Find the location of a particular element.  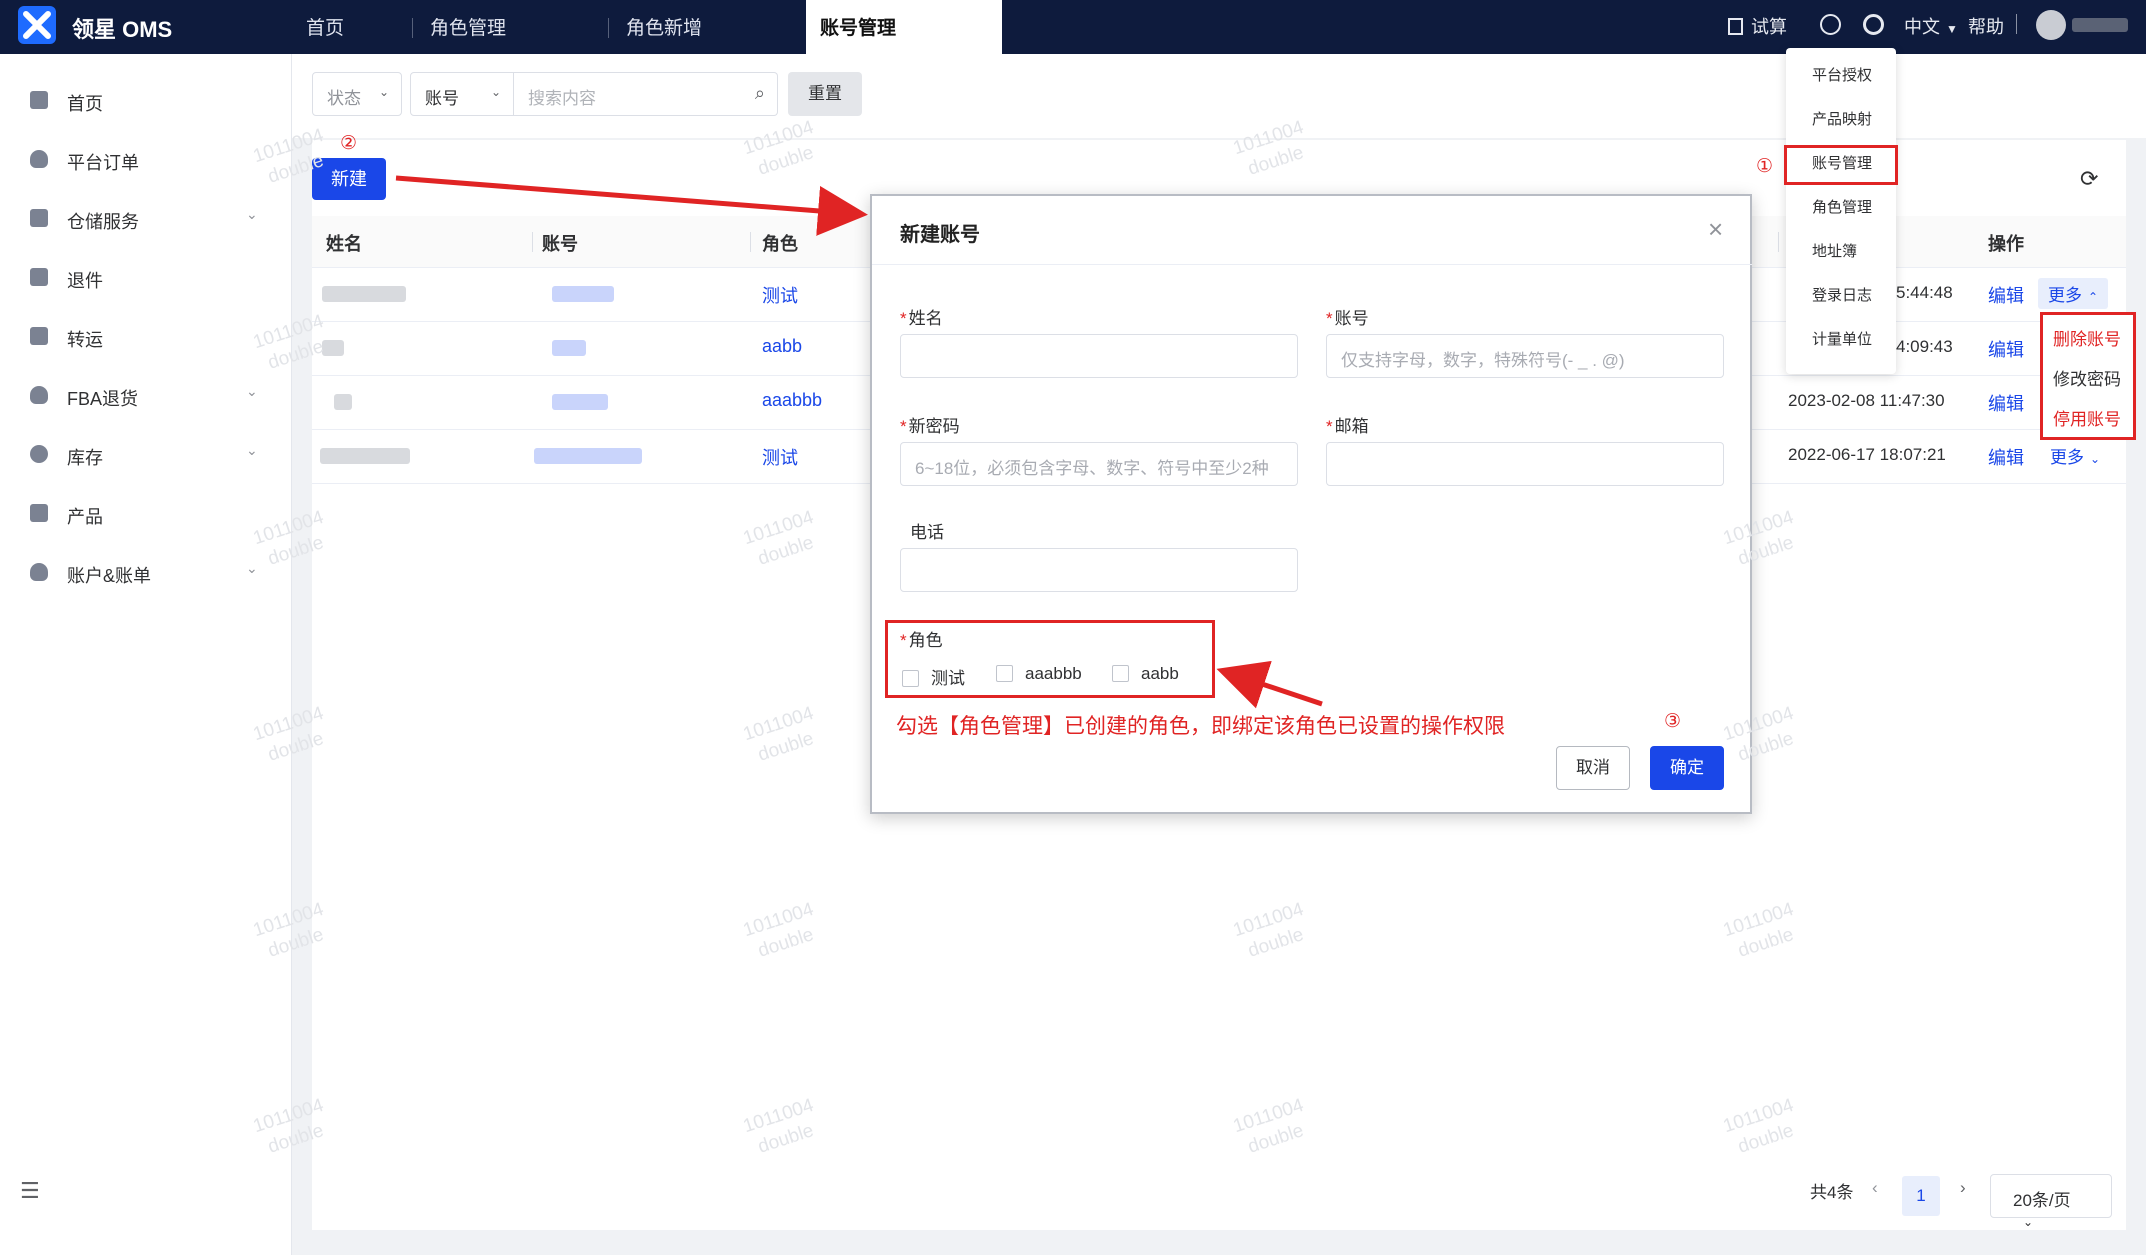

language-select: 中文 ▼ is located at coordinates (1931, 26).